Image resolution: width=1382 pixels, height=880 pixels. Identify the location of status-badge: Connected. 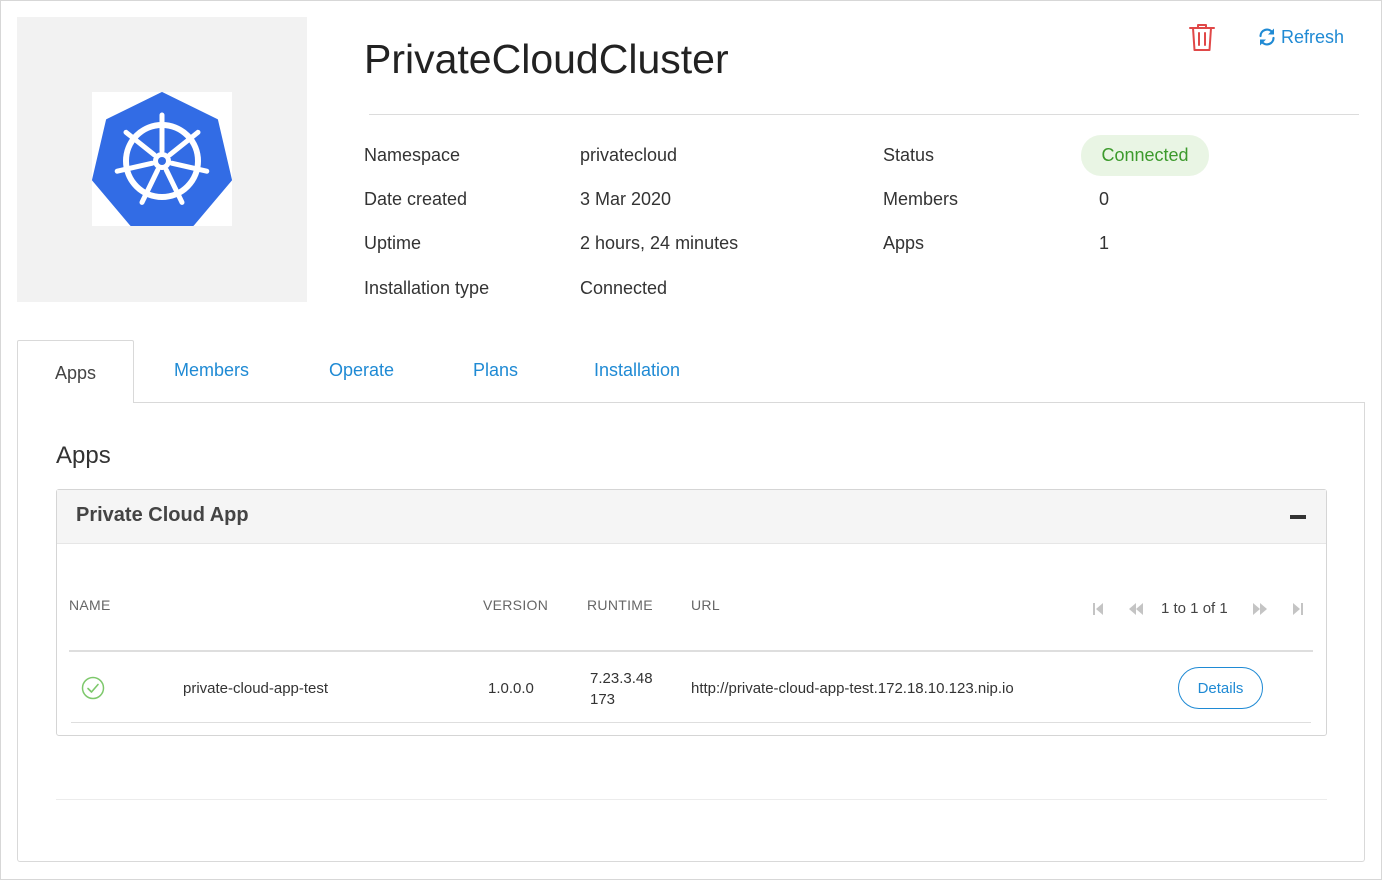
(1145, 155).